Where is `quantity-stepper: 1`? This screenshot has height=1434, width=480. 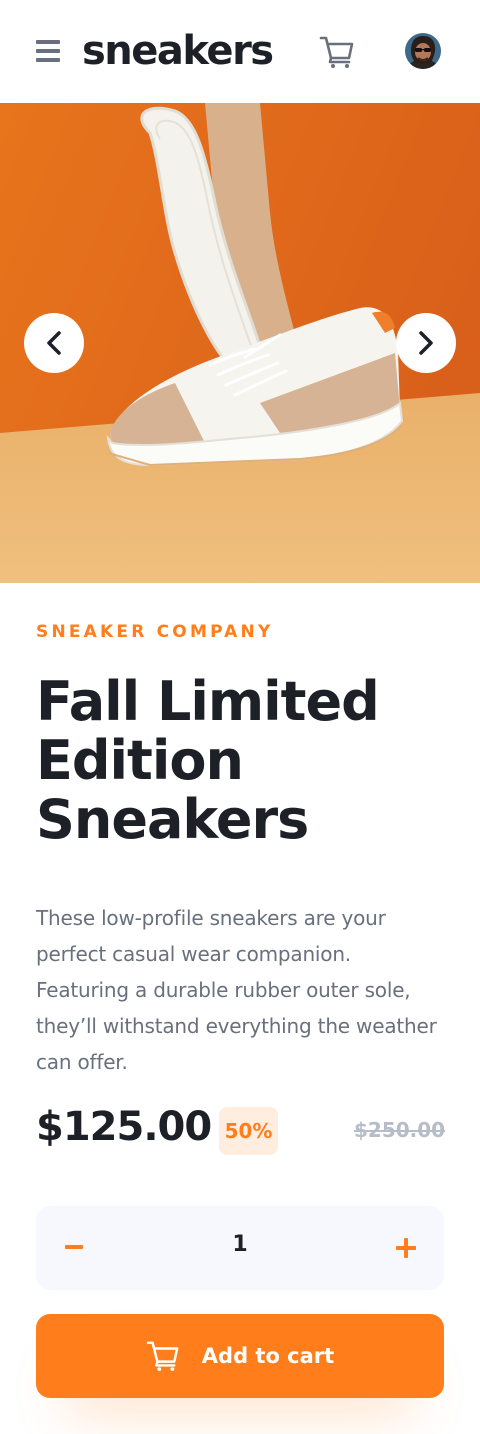
quantity-stepper: 1 is located at coordinates (240, 1248).